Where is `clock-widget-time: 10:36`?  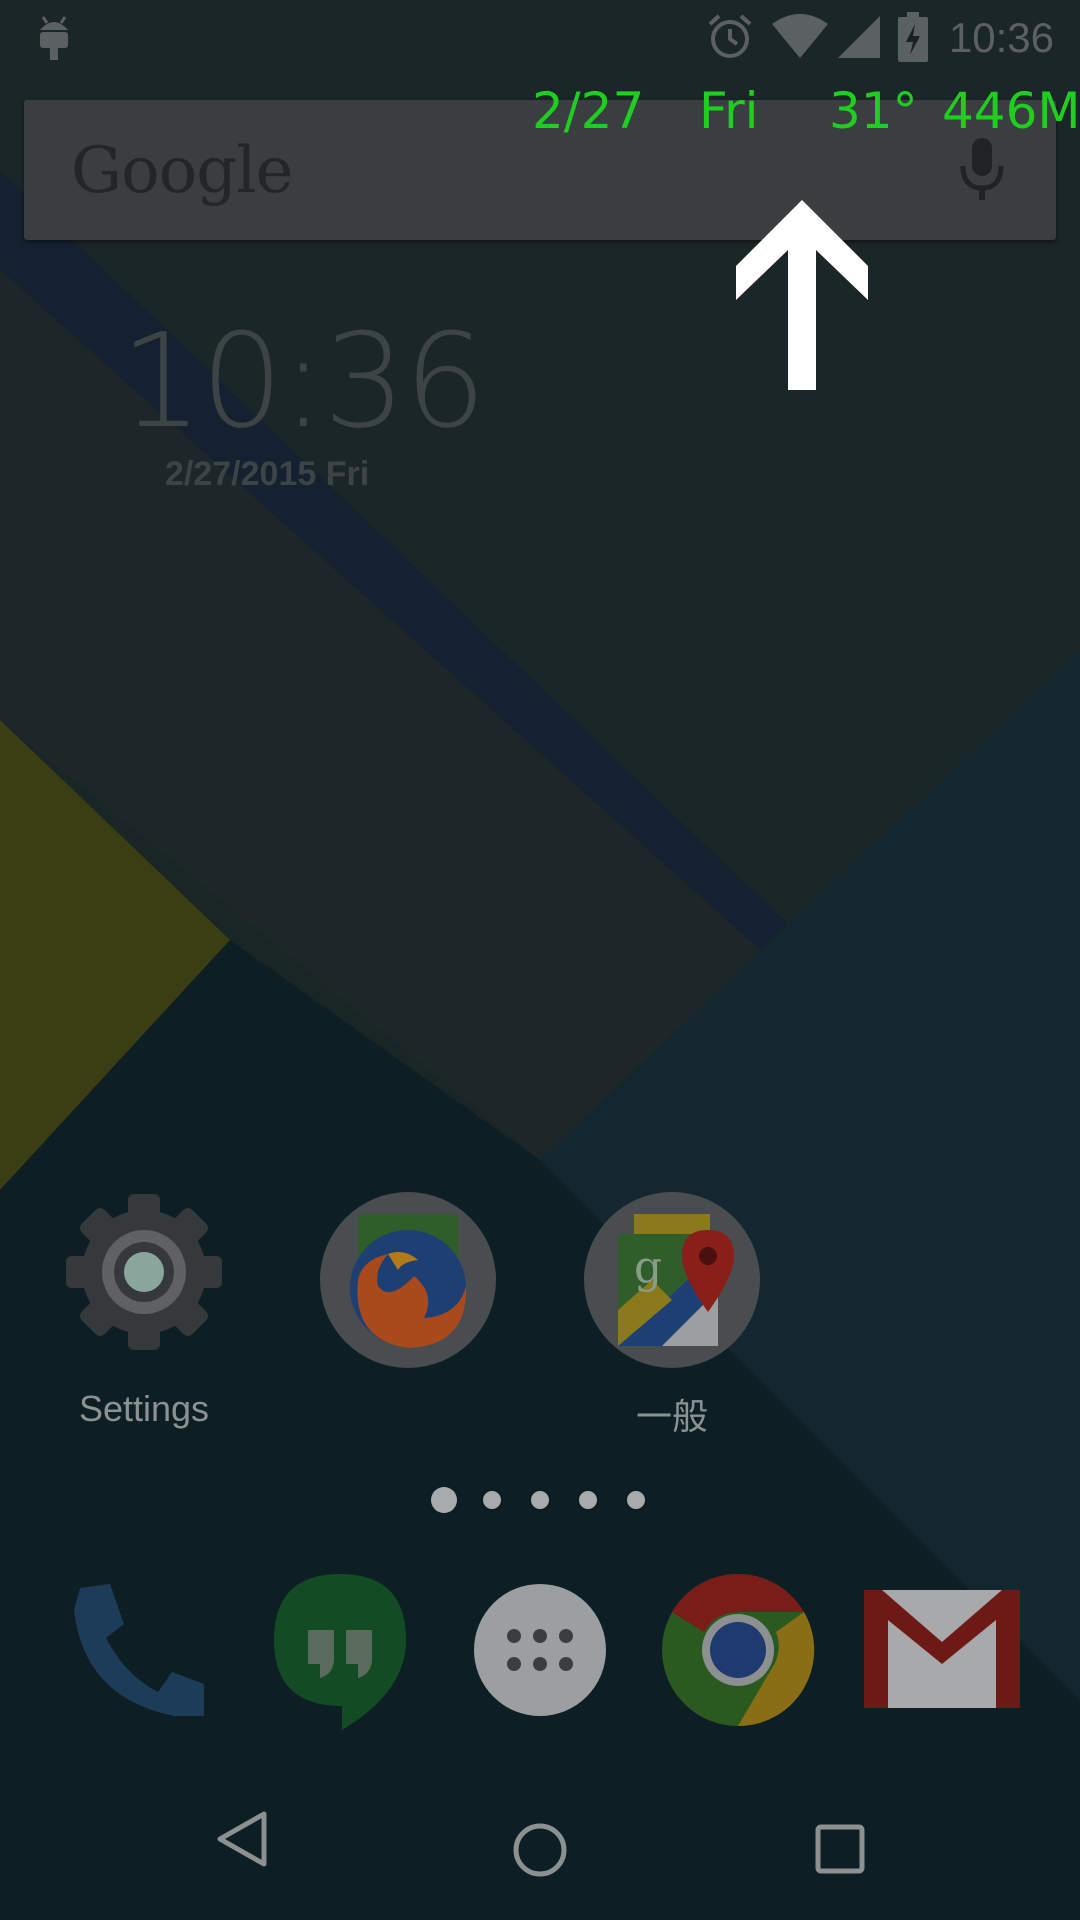
clock-widget-time: 10:36 is located at coordinates (303, 381).